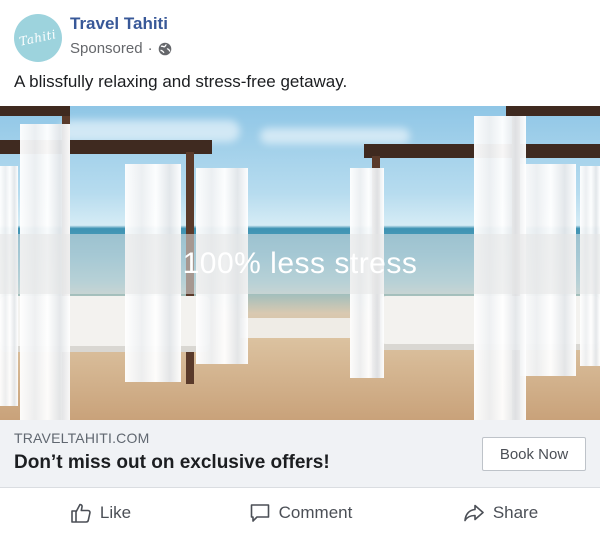  Describe the element at coordinates (295, 328) in the screenshot. I see `pier` at that location.